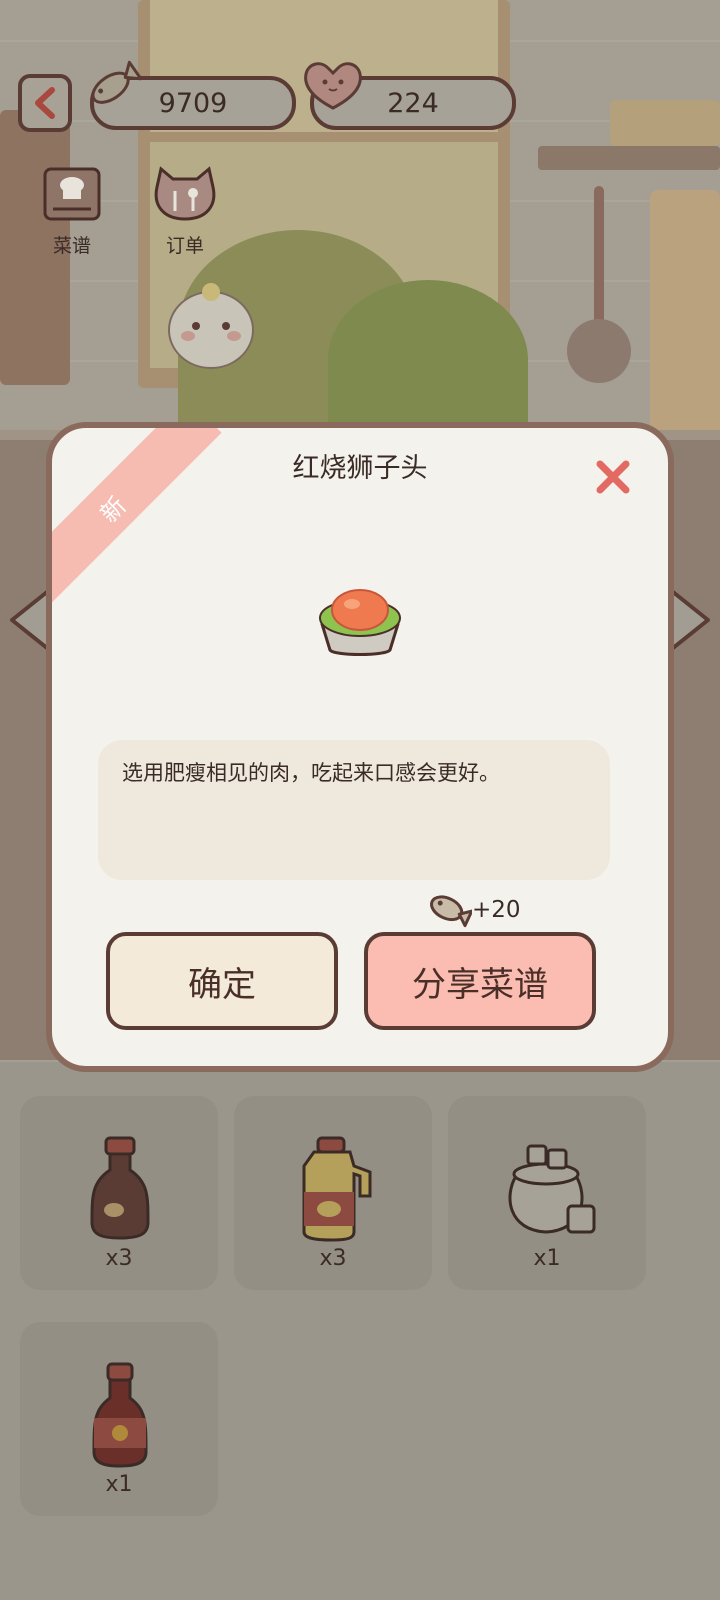 The image size is (720, 1600). I want to click on dialog-title: 红烧狮子头, so click(360, 468).